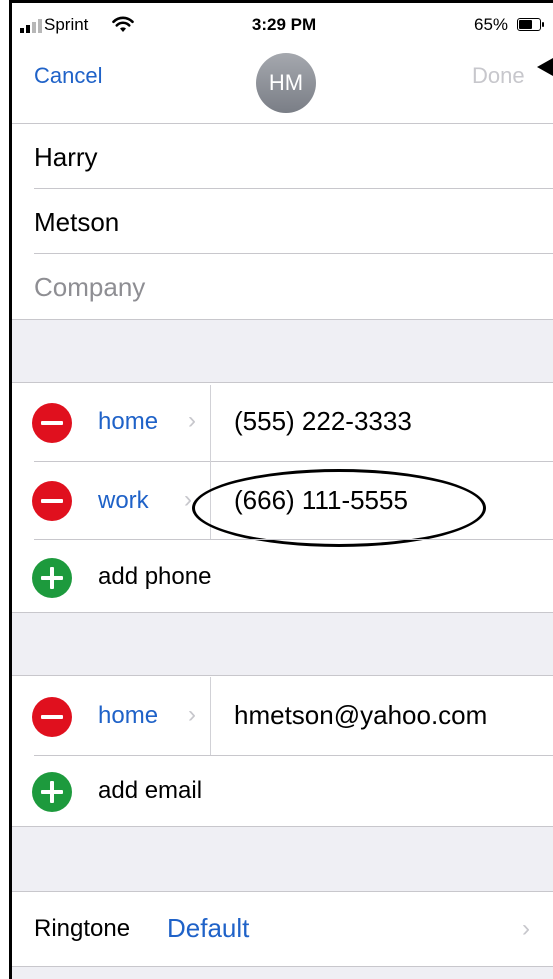 The image size is (553, 979). What do you see at coordinates (128, 716) in the screenshot?
I see `email-label-home: home` at bounding box center [128, 716].